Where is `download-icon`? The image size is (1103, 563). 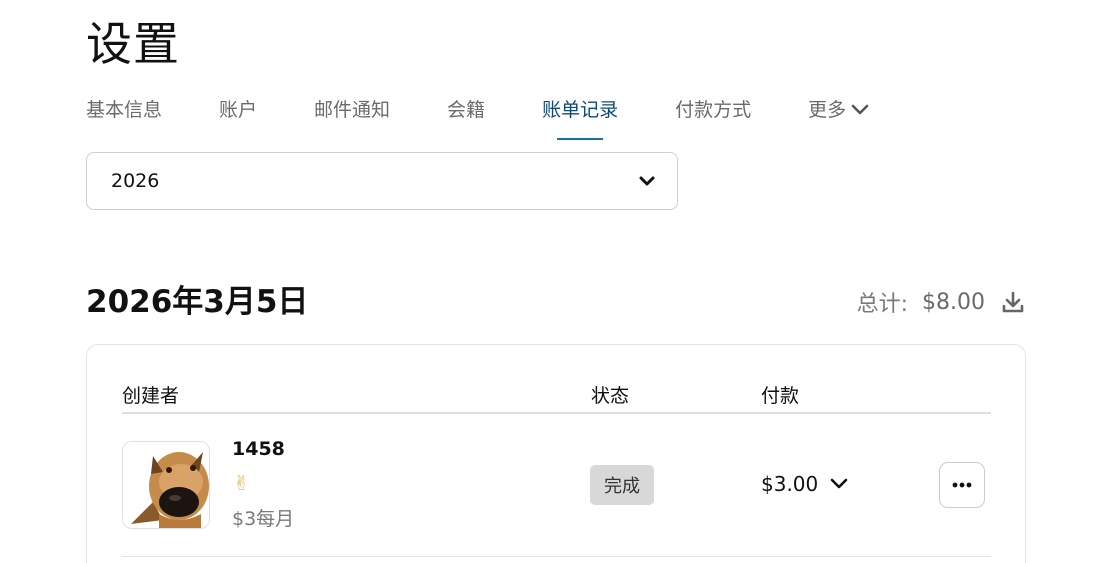 download-icon is located at coordinates (1013, 302).